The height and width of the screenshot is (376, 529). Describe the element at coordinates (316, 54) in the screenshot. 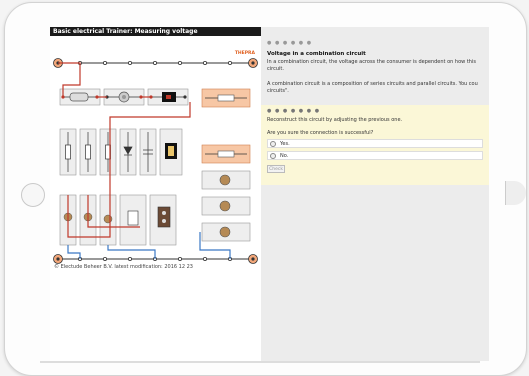

I see `lesson-heading: Voltage in a combination circuit` at that location.